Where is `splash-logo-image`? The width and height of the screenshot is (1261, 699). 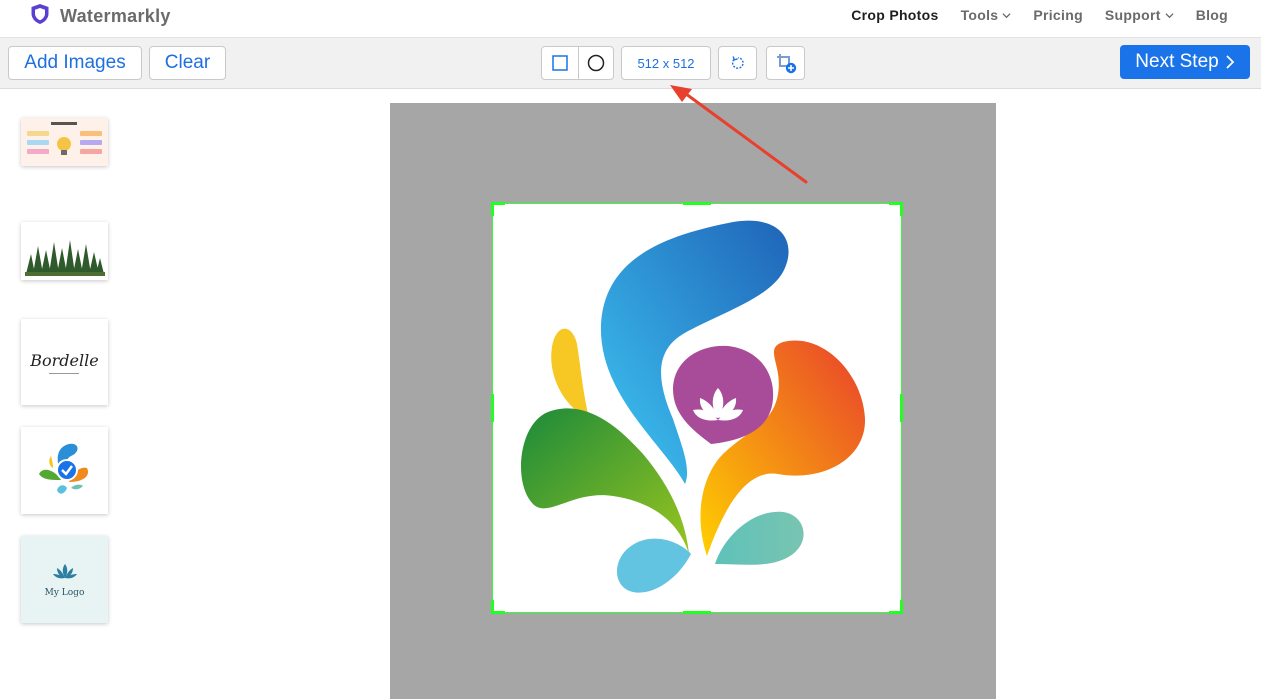
splash-logo-image is located at coordinates (63, 468).